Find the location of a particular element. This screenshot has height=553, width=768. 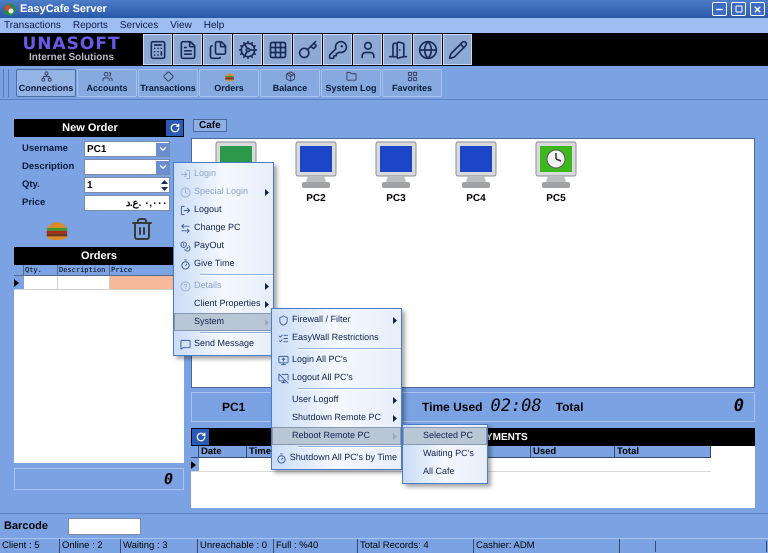

pc-label: PC5 is located at coordinates (556, 199).